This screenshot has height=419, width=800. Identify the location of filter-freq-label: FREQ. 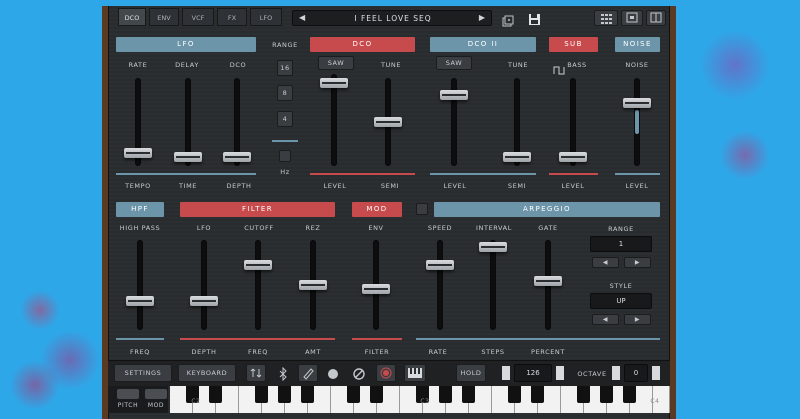
(258, 352).